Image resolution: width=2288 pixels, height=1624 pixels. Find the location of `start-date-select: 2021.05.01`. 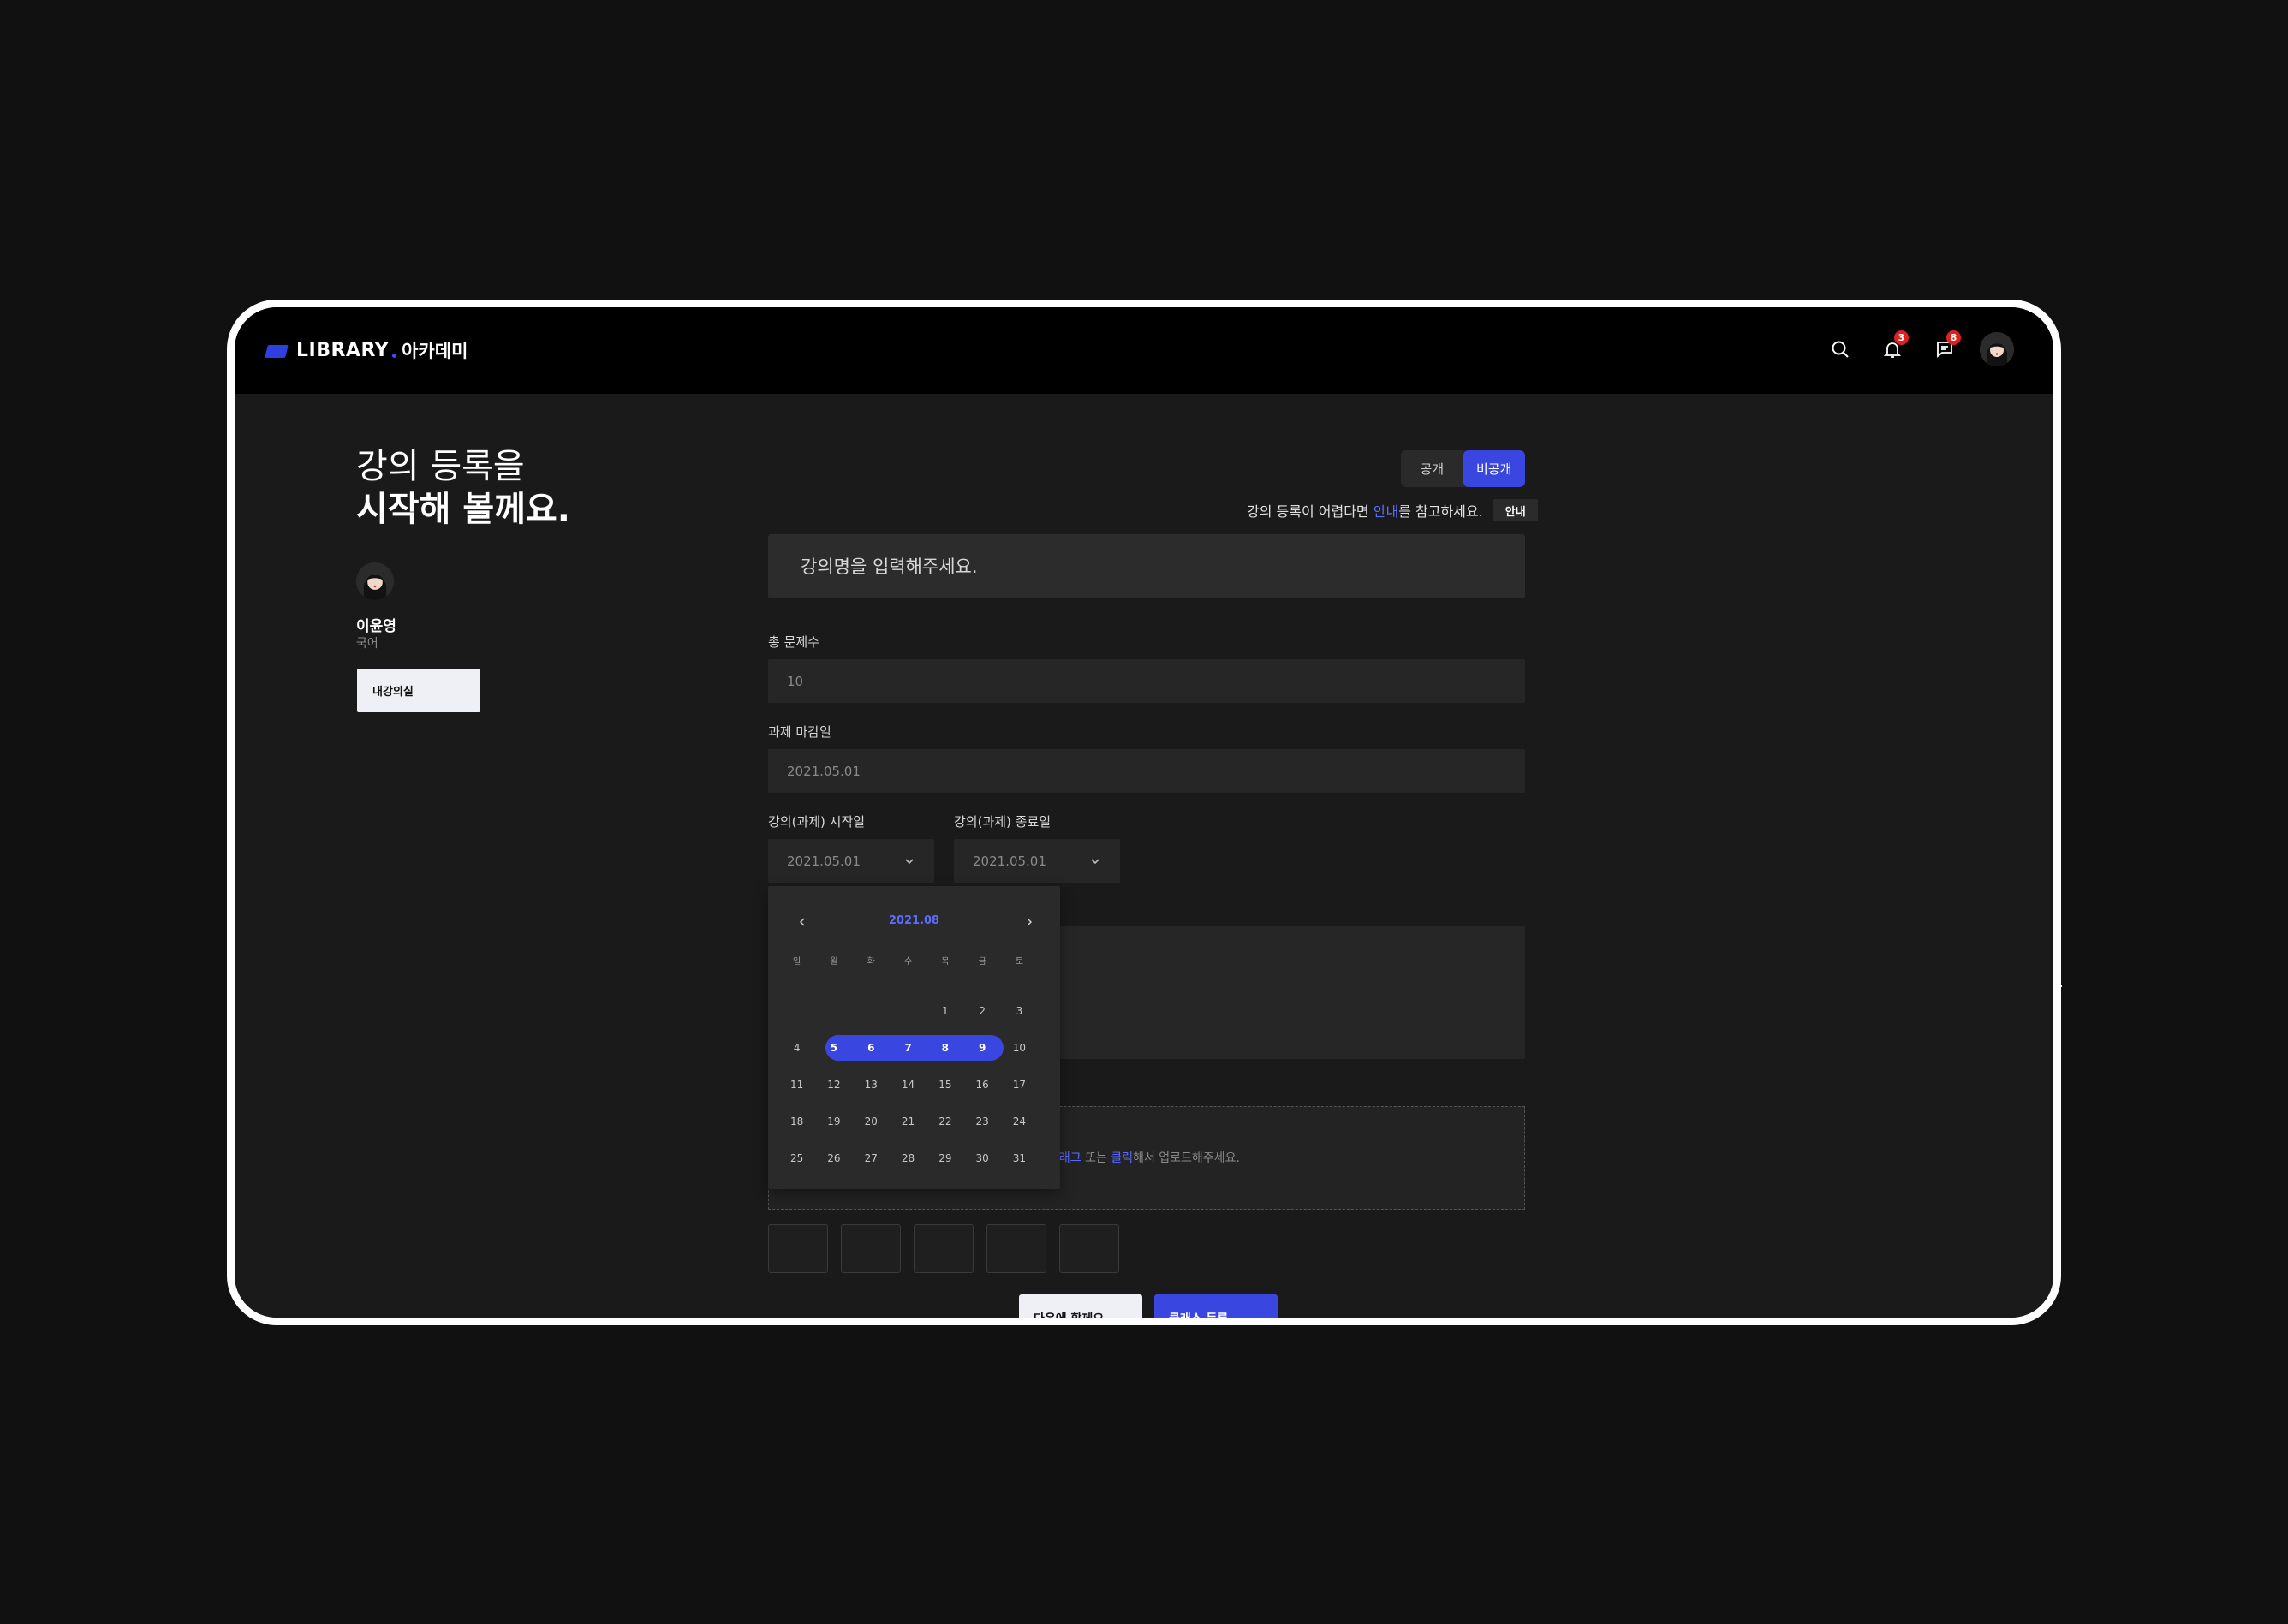

start-date-select: 2021.05.01 is located at coordinates (851, 861).